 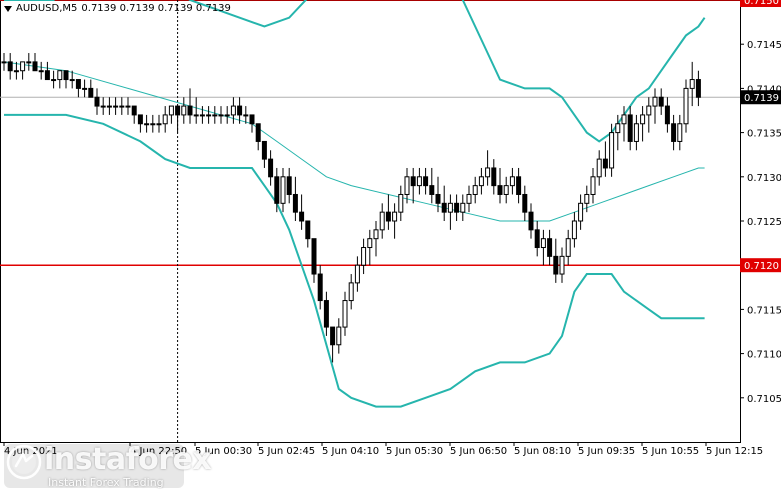 What do you see at coordinates (764, 222) in the screenshot?
I see `y-tick-label: 0.7125` at bounding box center [764, 222].